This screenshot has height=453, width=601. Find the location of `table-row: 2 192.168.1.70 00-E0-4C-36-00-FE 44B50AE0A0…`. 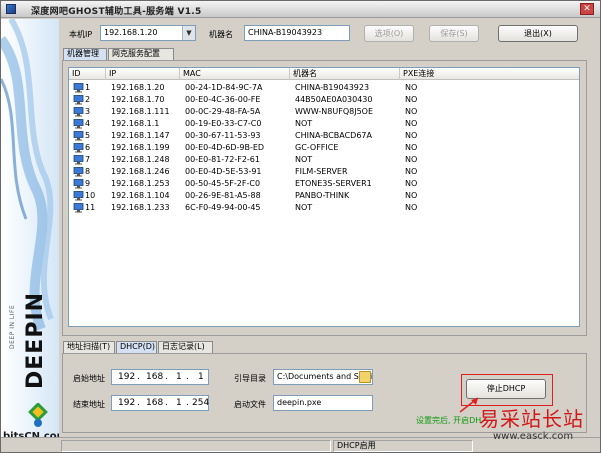

table-row: 2 192.168.1.70 00-E0-4C-36-00-FE 44B50AE0A0… is located at coordinates (324, 100).